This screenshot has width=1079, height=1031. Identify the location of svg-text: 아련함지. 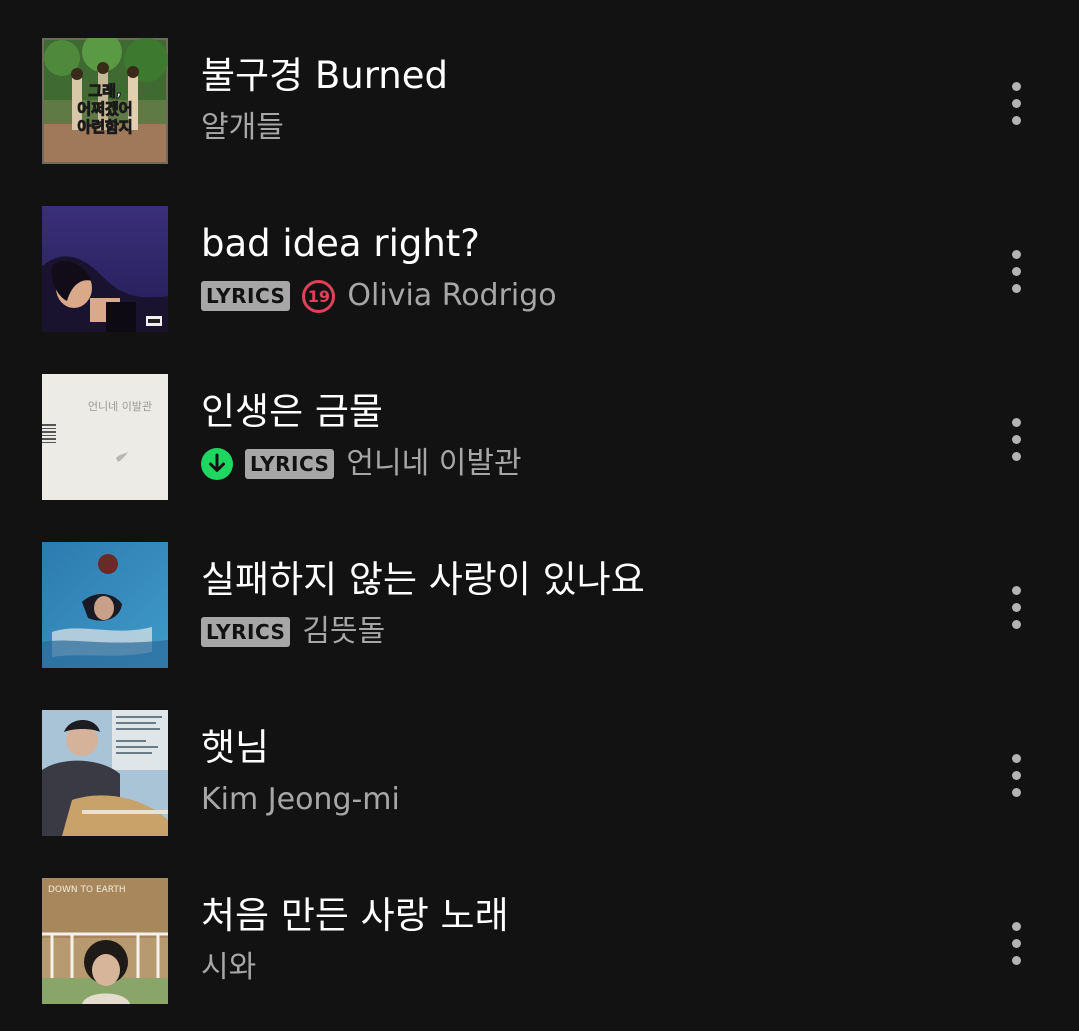
(104, 127).